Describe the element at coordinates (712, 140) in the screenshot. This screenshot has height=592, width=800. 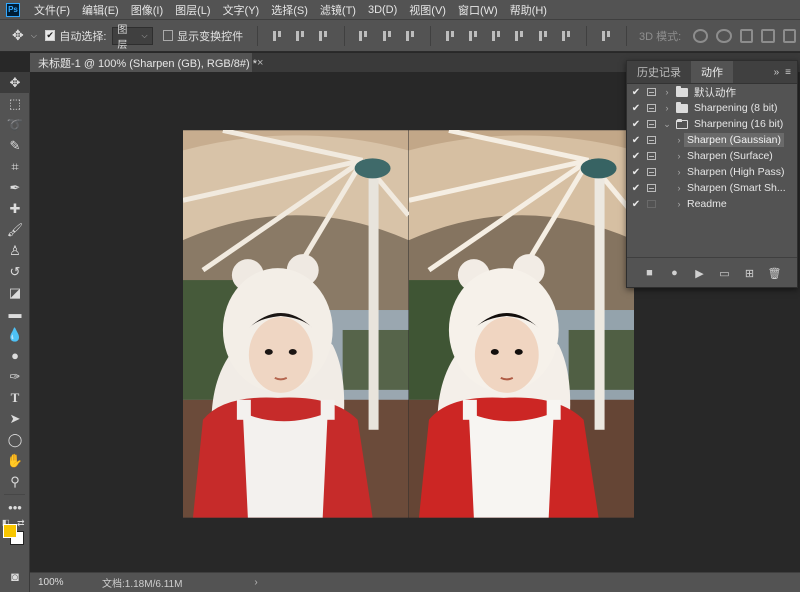
I see `action-row: ✔ › Sharpen (Gaussian)` at that location.